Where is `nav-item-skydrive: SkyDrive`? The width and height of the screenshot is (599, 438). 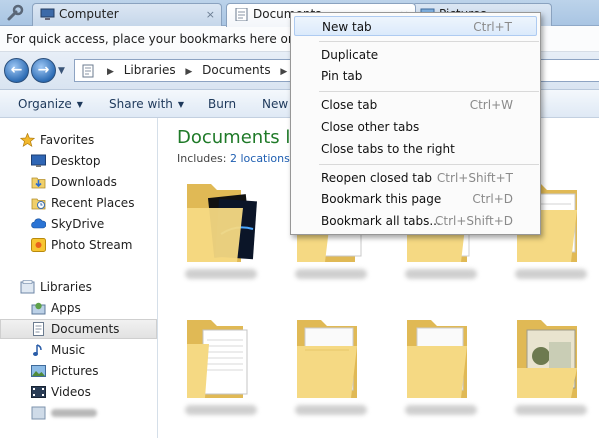
nav-item-skydrive: SkyDrive is located at coordinates (78, 224).